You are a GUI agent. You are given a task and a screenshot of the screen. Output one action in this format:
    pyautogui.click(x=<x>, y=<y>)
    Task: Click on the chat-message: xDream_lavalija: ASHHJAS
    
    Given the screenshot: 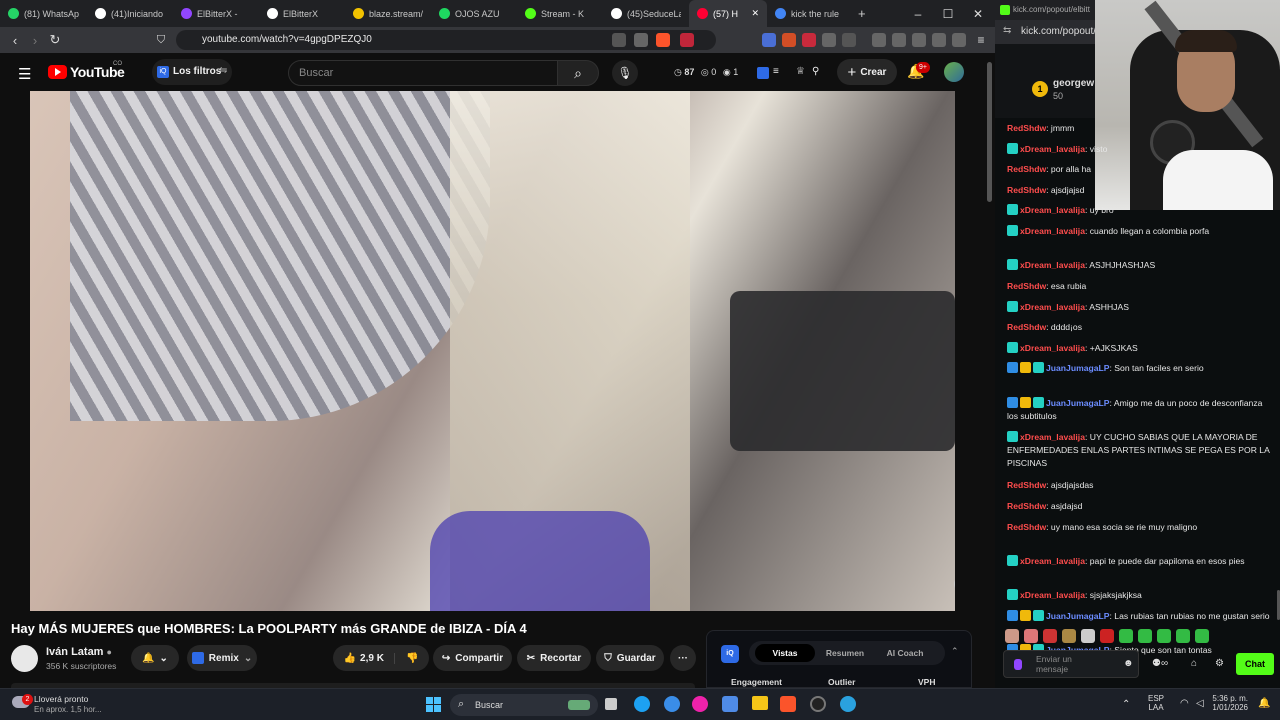 What is the action you would take?
    pyautogui.click(x=1139, y=307)
    